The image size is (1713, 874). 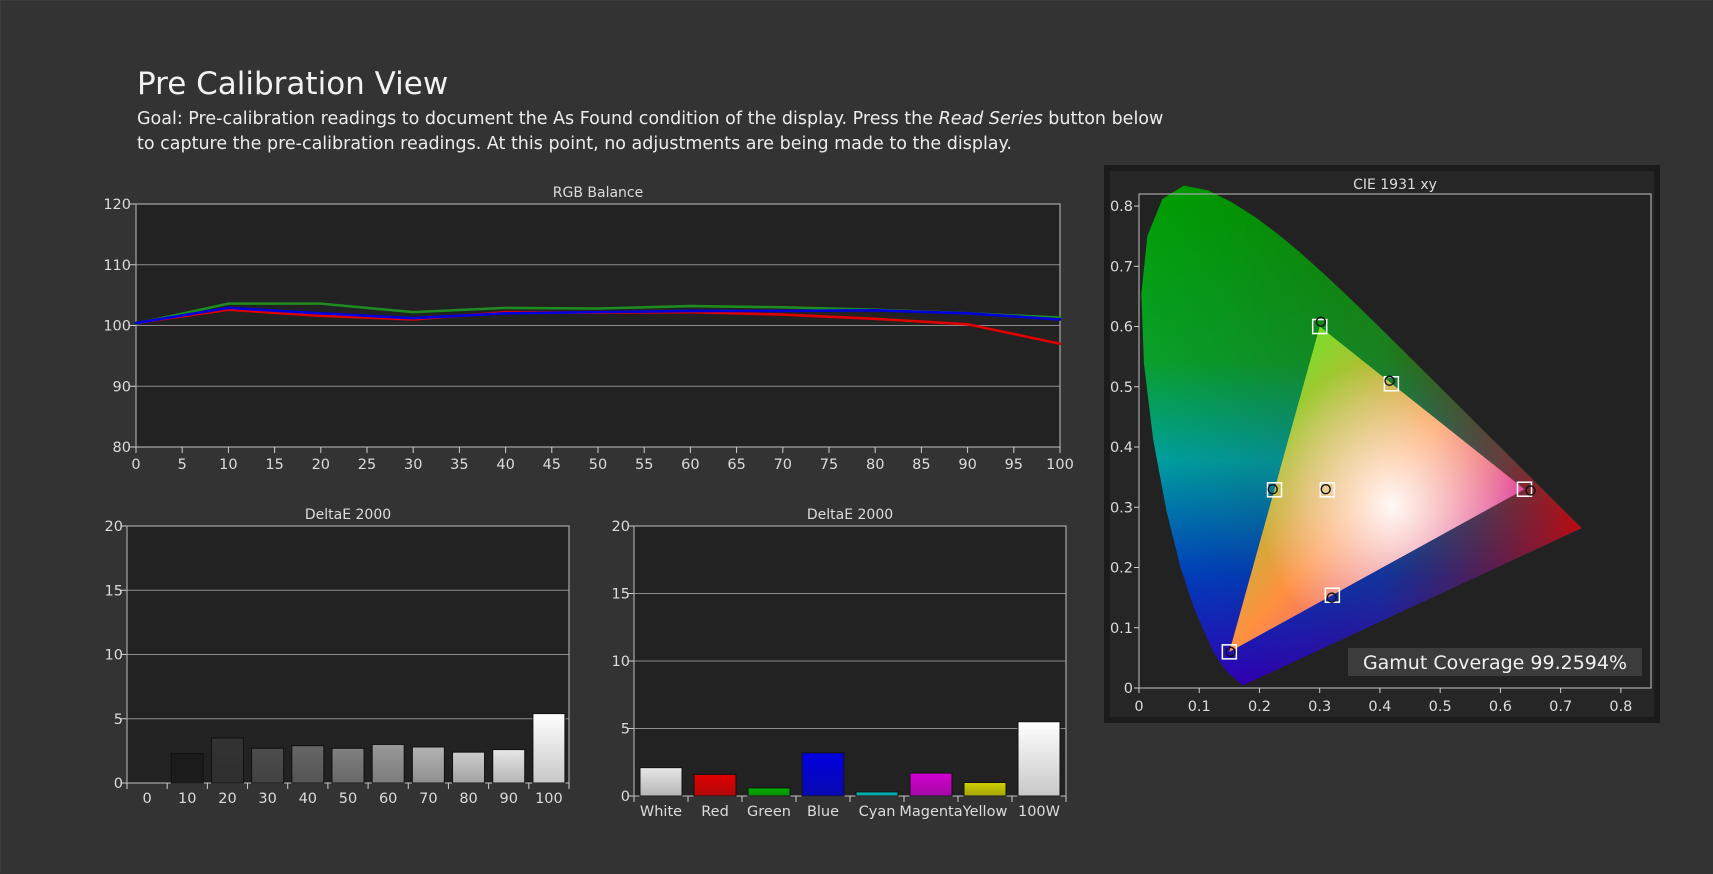 I want to click on rgb-balance-xtick-label: 5, so click(x=182, y=465).